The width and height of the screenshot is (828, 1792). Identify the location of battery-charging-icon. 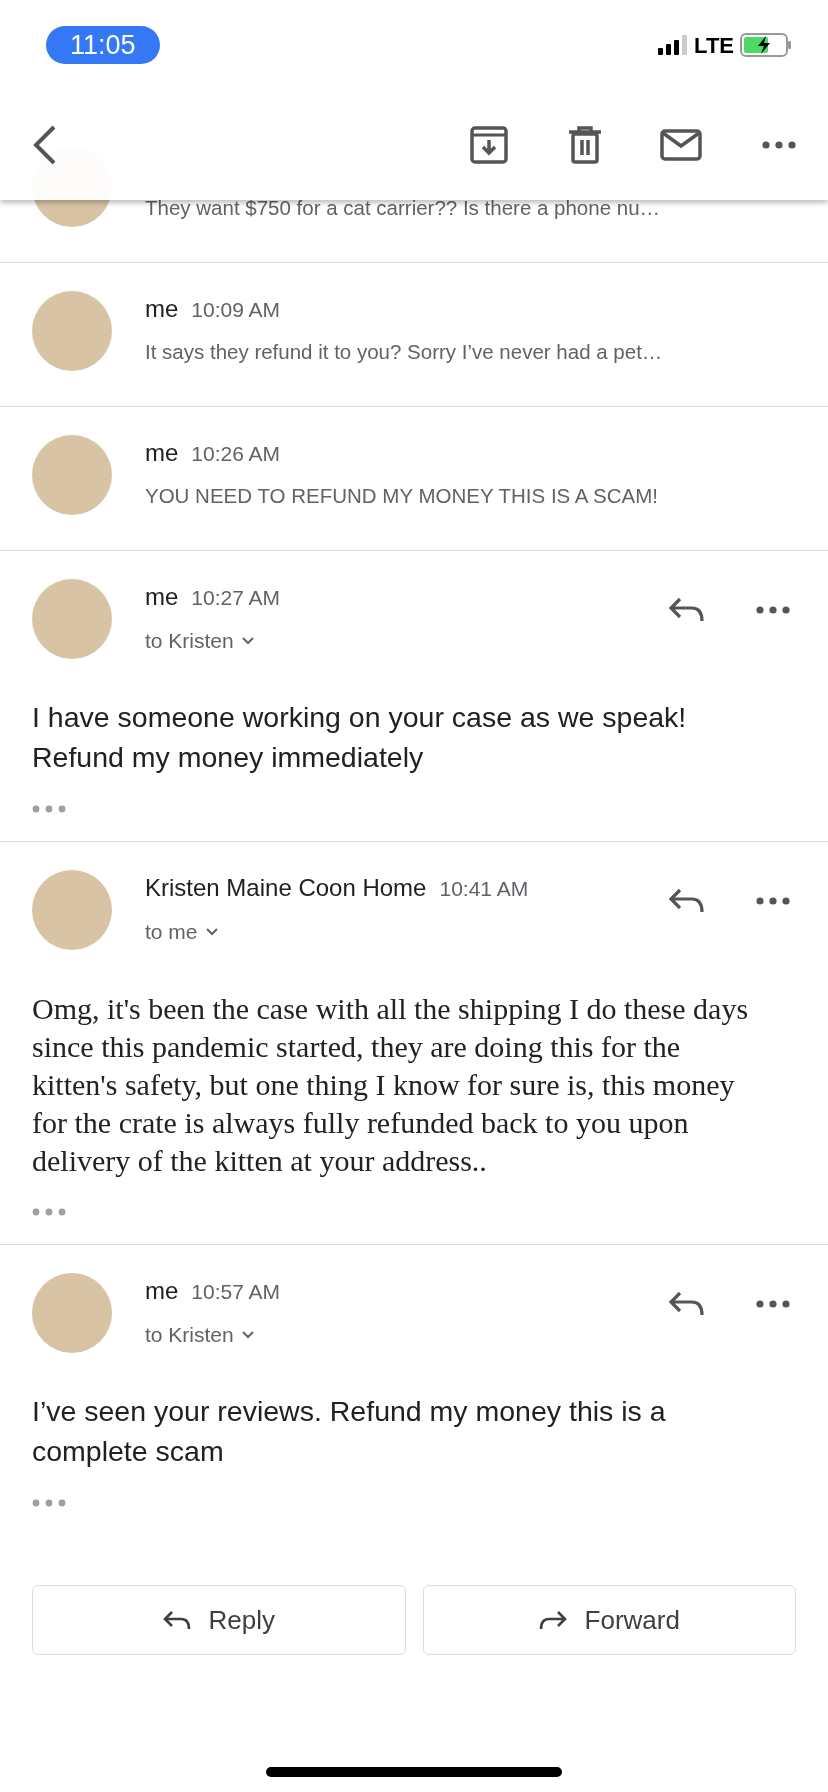
(766, 45).